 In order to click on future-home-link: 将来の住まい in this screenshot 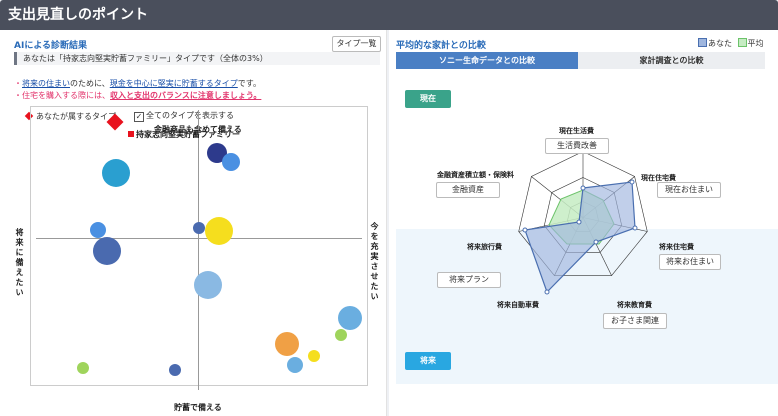, I will do `click(46, 83)`.